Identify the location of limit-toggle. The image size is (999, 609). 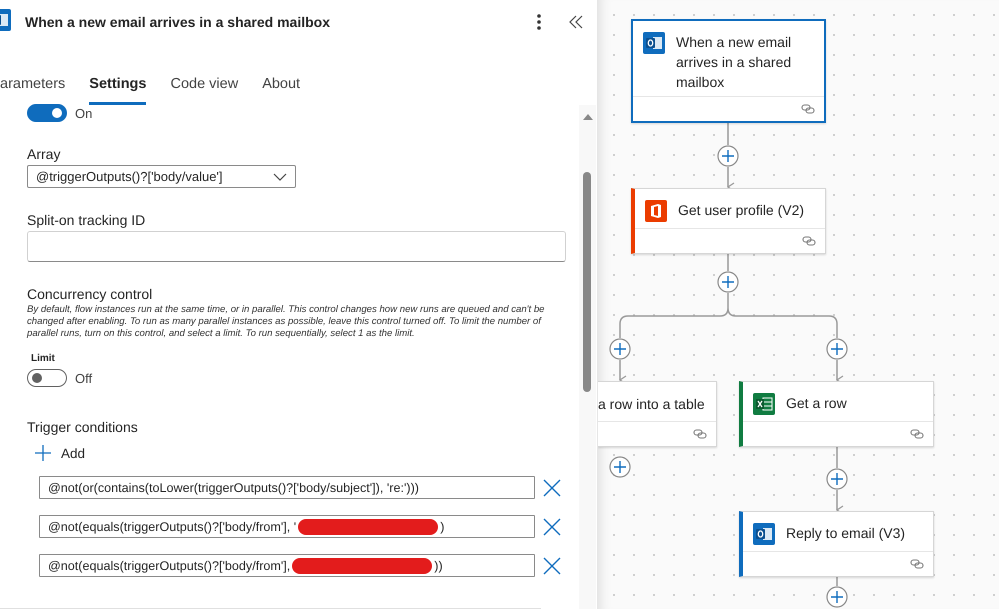
(47, 378).